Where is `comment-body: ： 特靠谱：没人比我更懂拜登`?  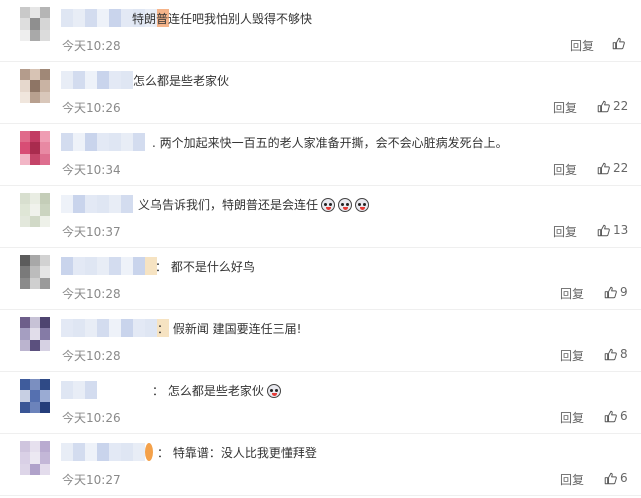 comment-body: ： 特靠谱：没人比我更懂拜登 is located at coordinates (237, 453).